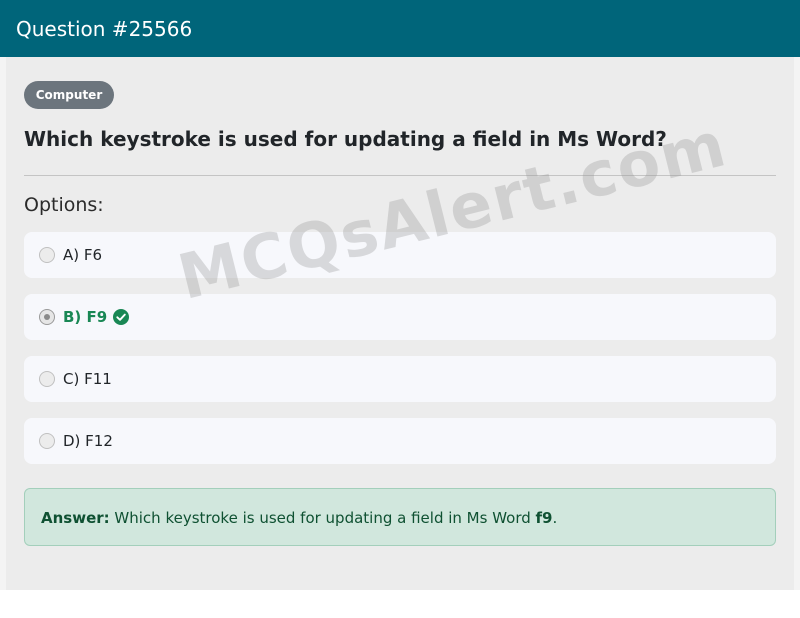 The height and width of the screenshot is (618, 800). What do you see at coordinates (3, 323) in the screenshot?
I see `card-border-left` at bounding box center [3, 323].